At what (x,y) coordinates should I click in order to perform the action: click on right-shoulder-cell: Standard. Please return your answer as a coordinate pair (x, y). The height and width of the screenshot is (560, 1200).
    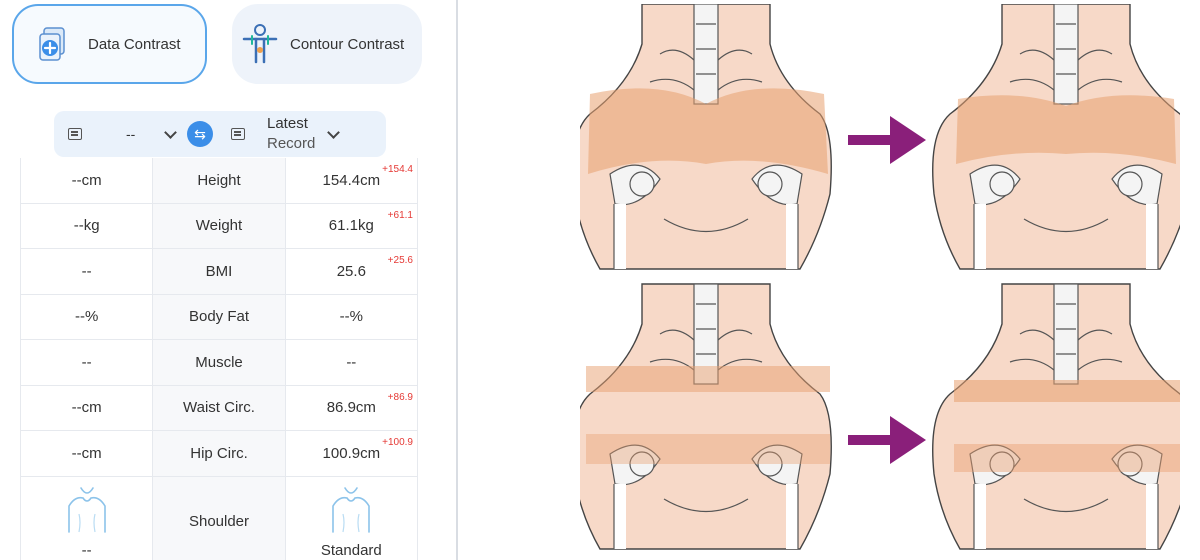
    Looking at the image, I should click on (352, 518).